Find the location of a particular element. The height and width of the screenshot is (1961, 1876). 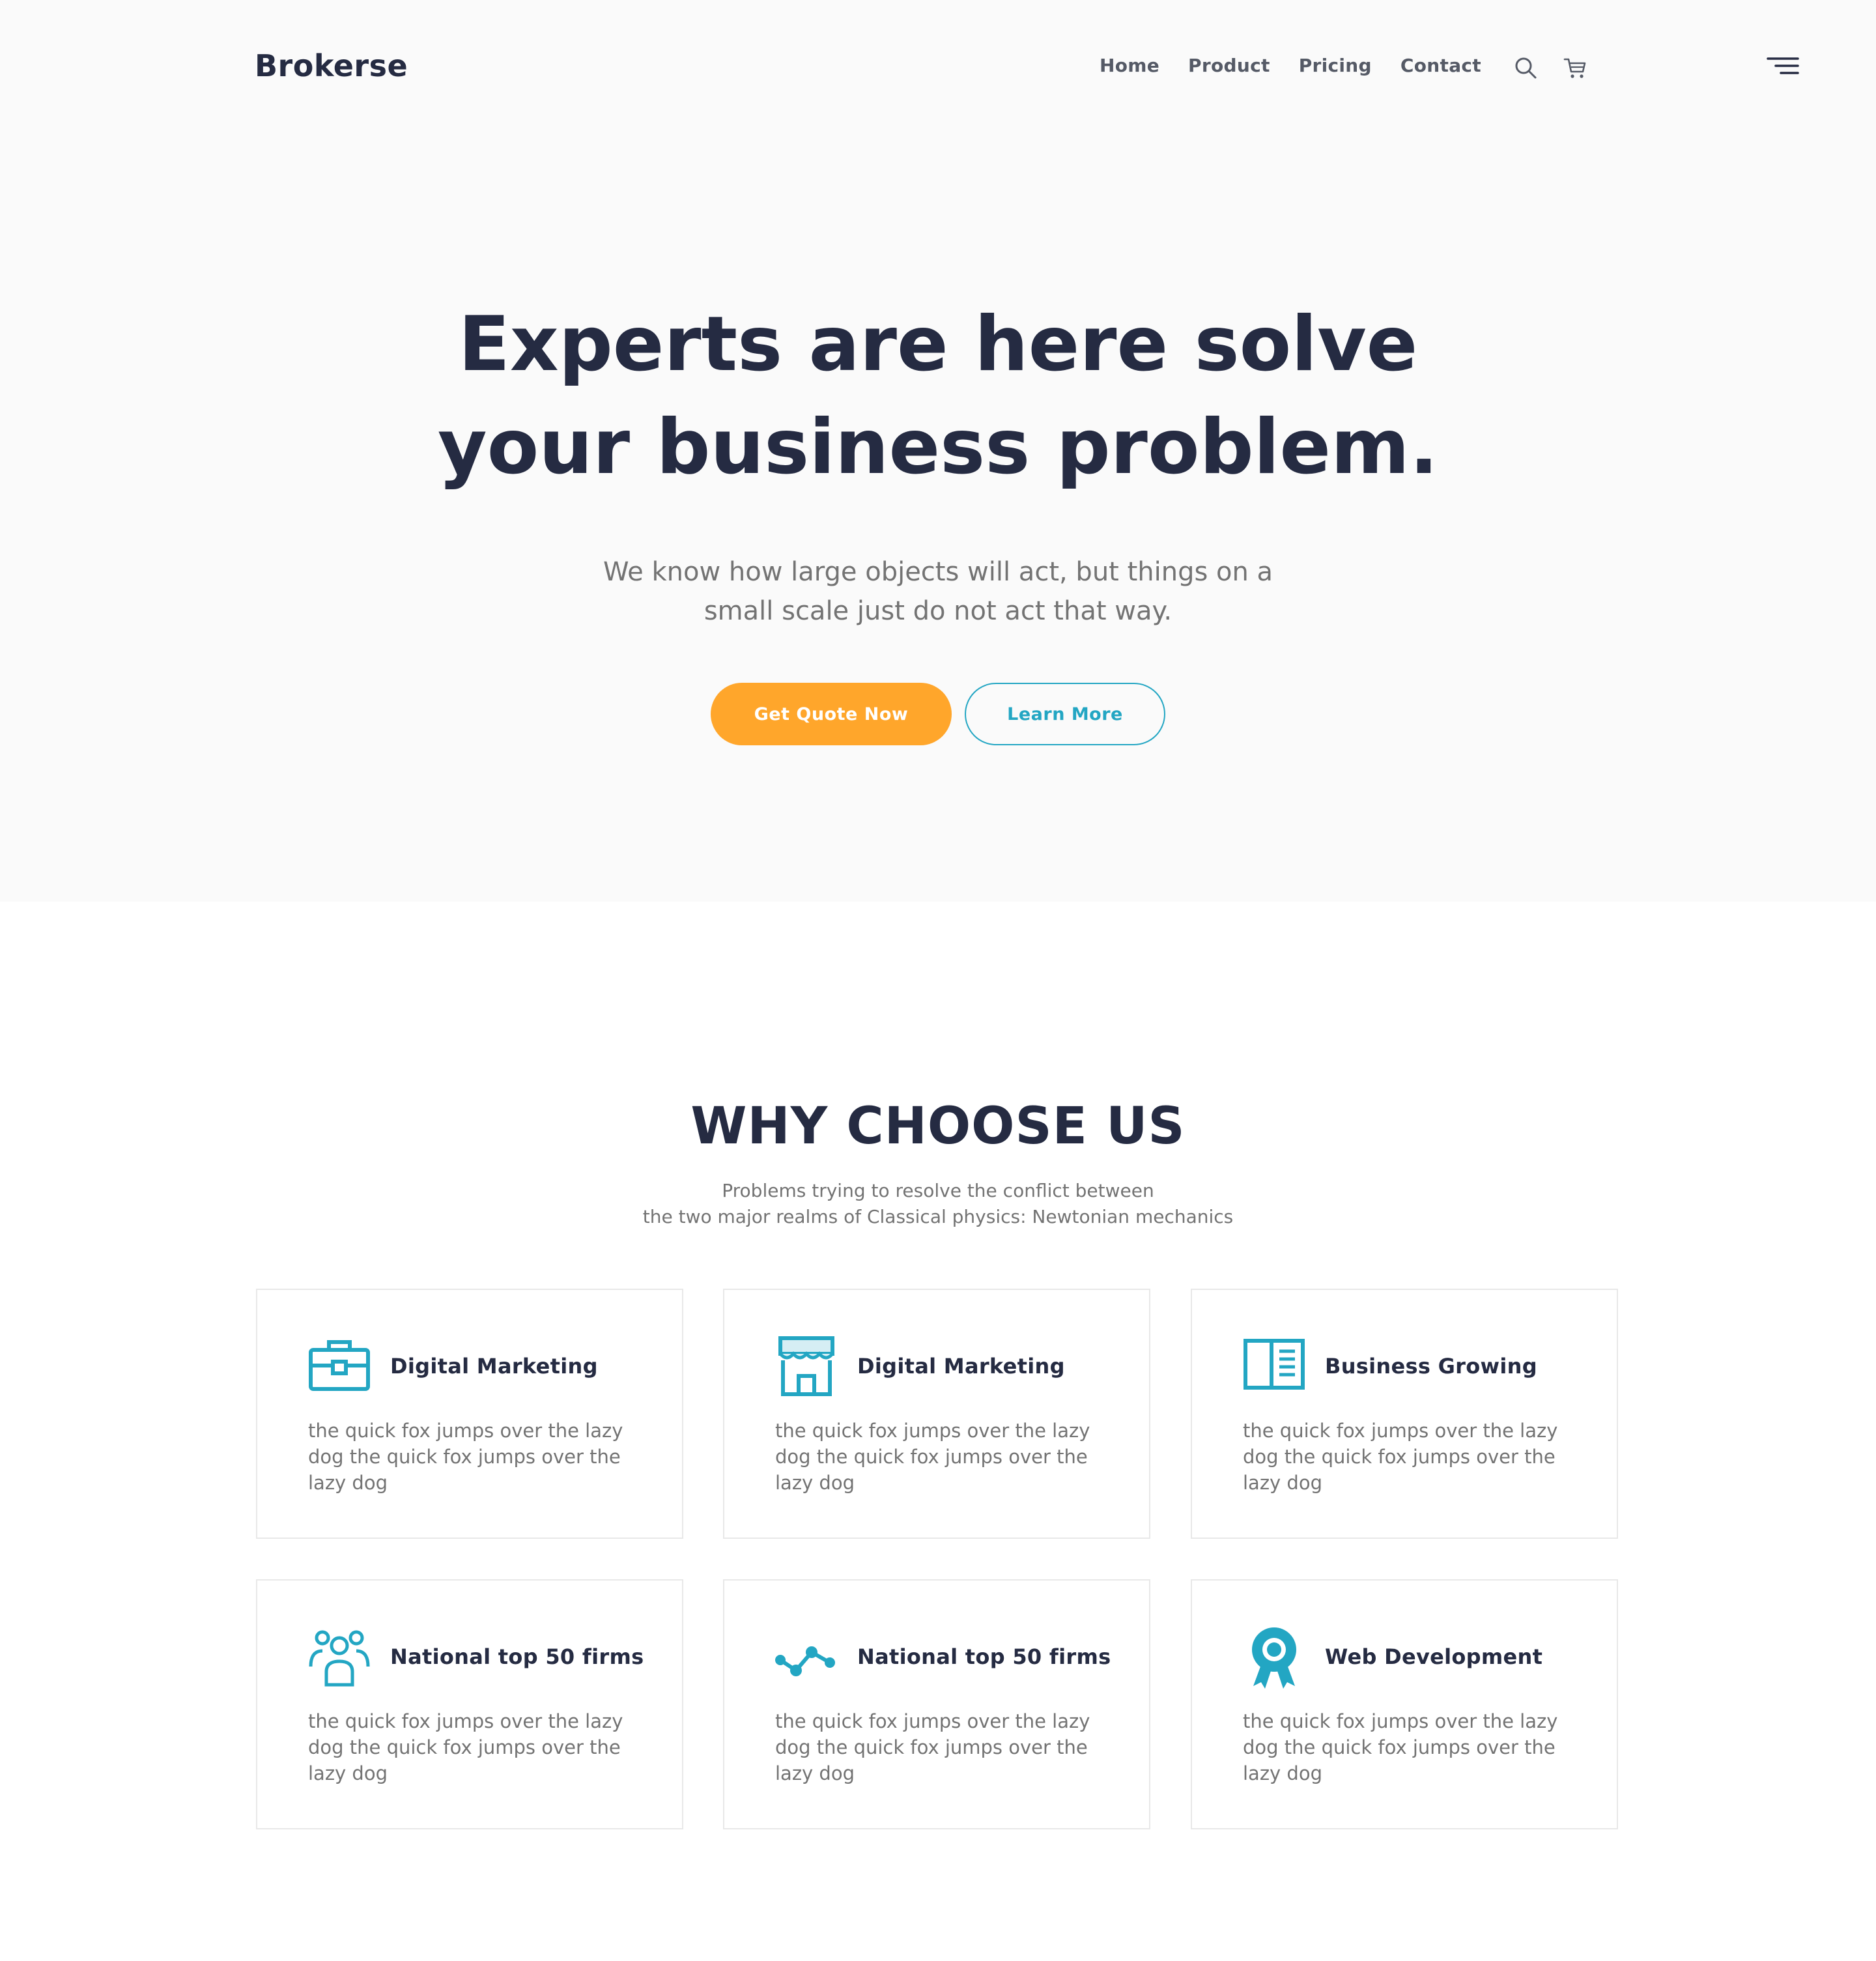

learn-more-button: Learn More is located at coordinates (1065, 714).